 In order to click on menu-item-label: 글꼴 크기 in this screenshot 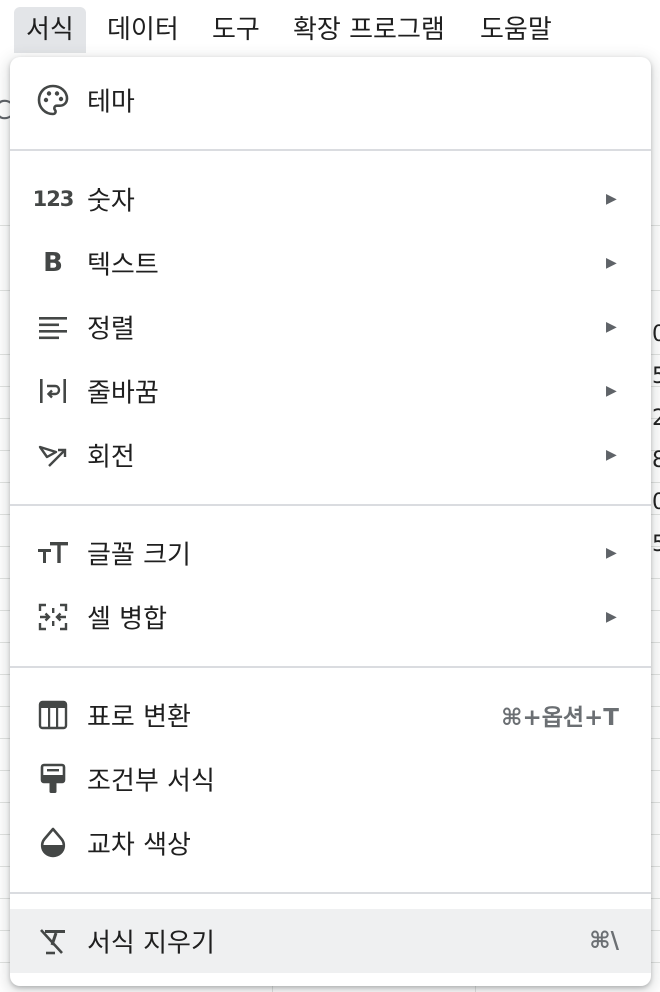, I will do `click(139, 555)`.